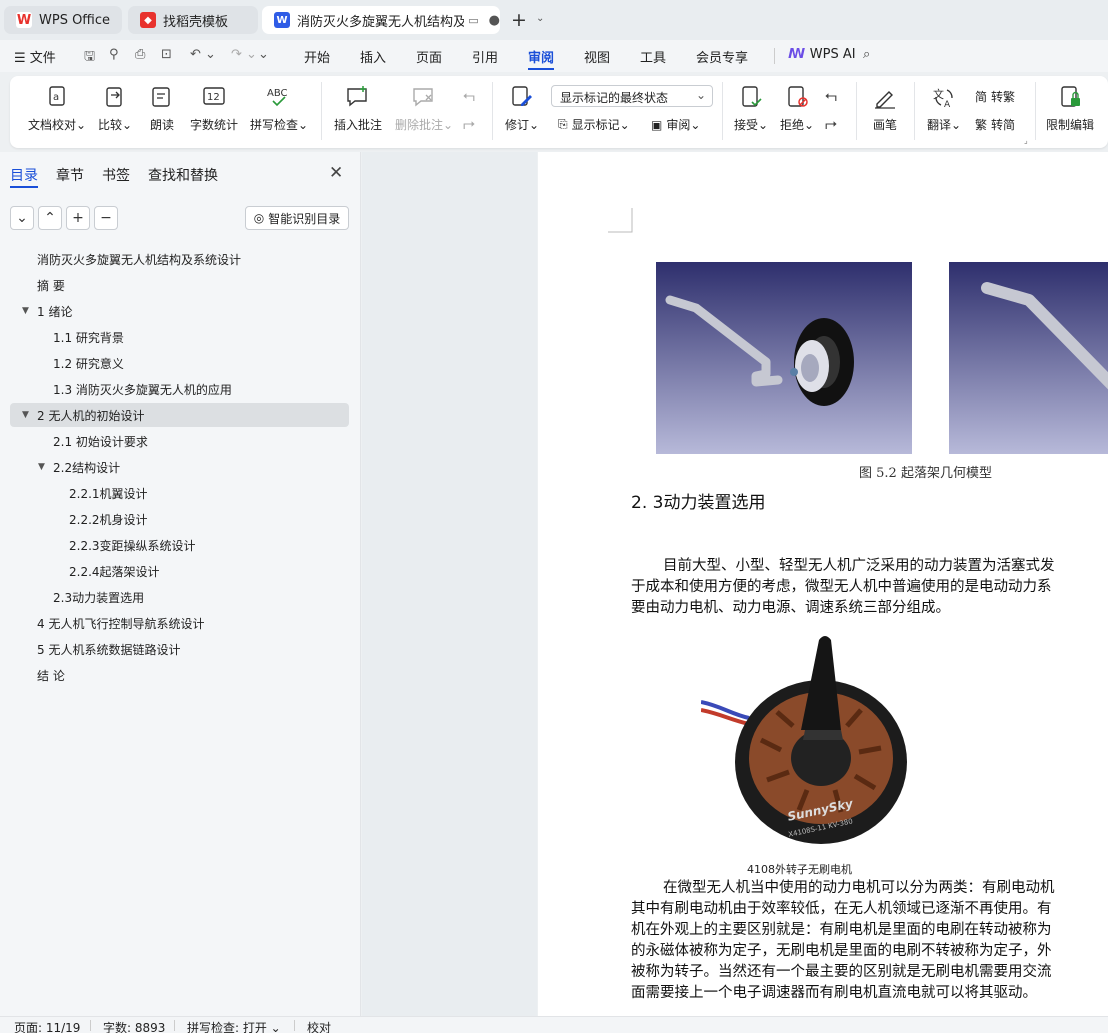  Describe the element at coordinates (106, 218) in the screenshot. I see `remove-heading-button: −` at that location.